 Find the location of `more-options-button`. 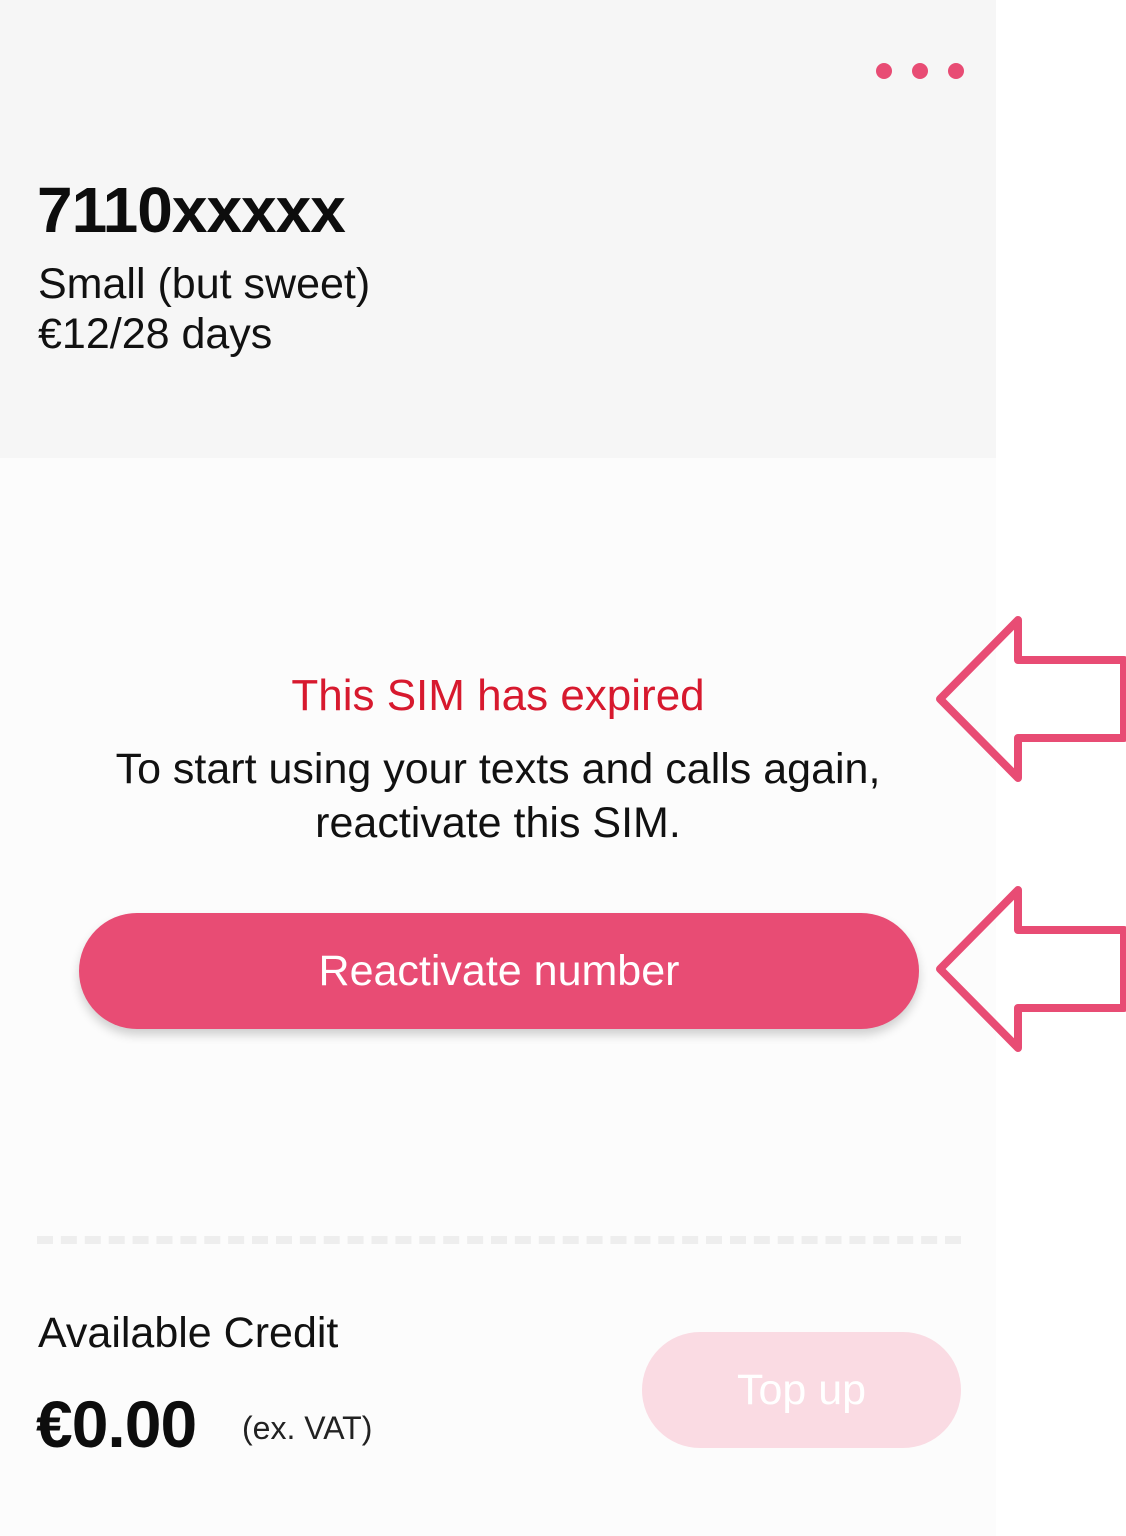

more-options-button is located at coordinates (920, 71).